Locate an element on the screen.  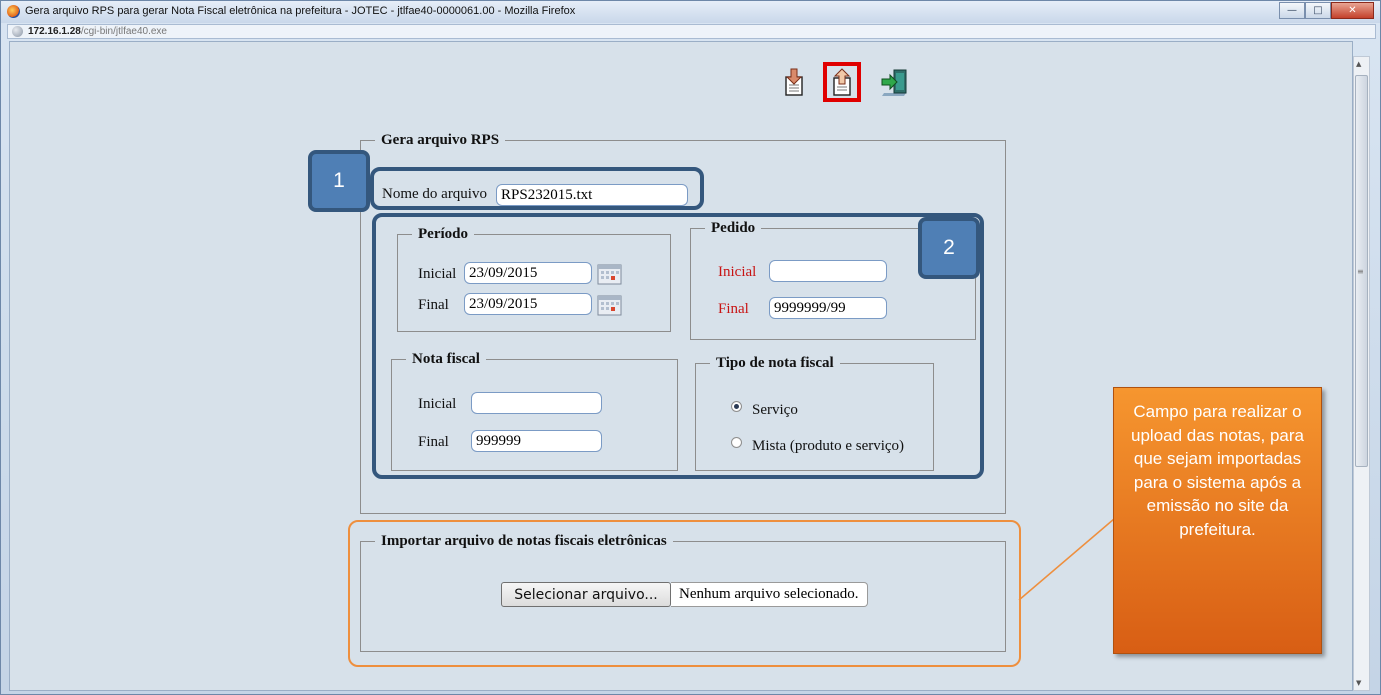
export-rps-button is located at coordinates (794, 82).